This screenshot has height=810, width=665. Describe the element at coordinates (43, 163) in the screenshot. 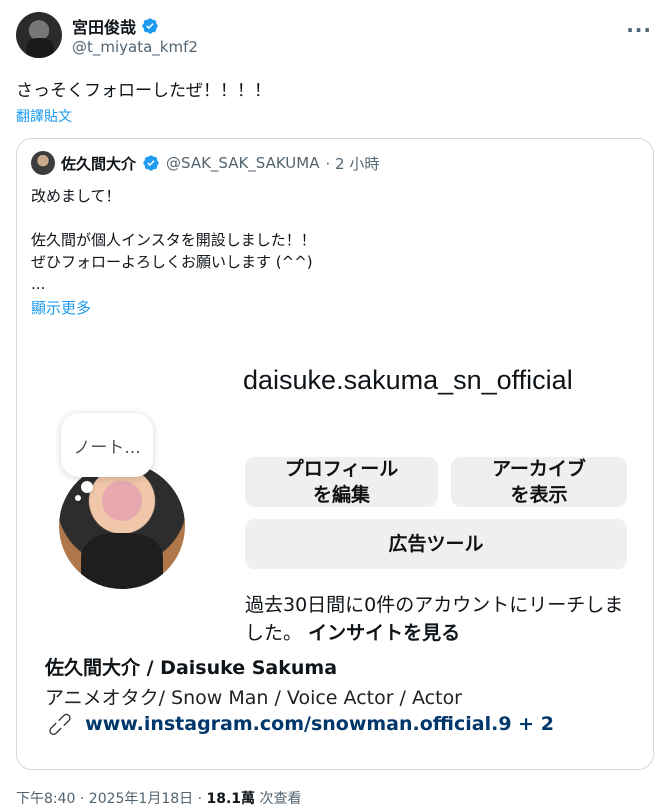

I see `quoted-avatar` at that location.